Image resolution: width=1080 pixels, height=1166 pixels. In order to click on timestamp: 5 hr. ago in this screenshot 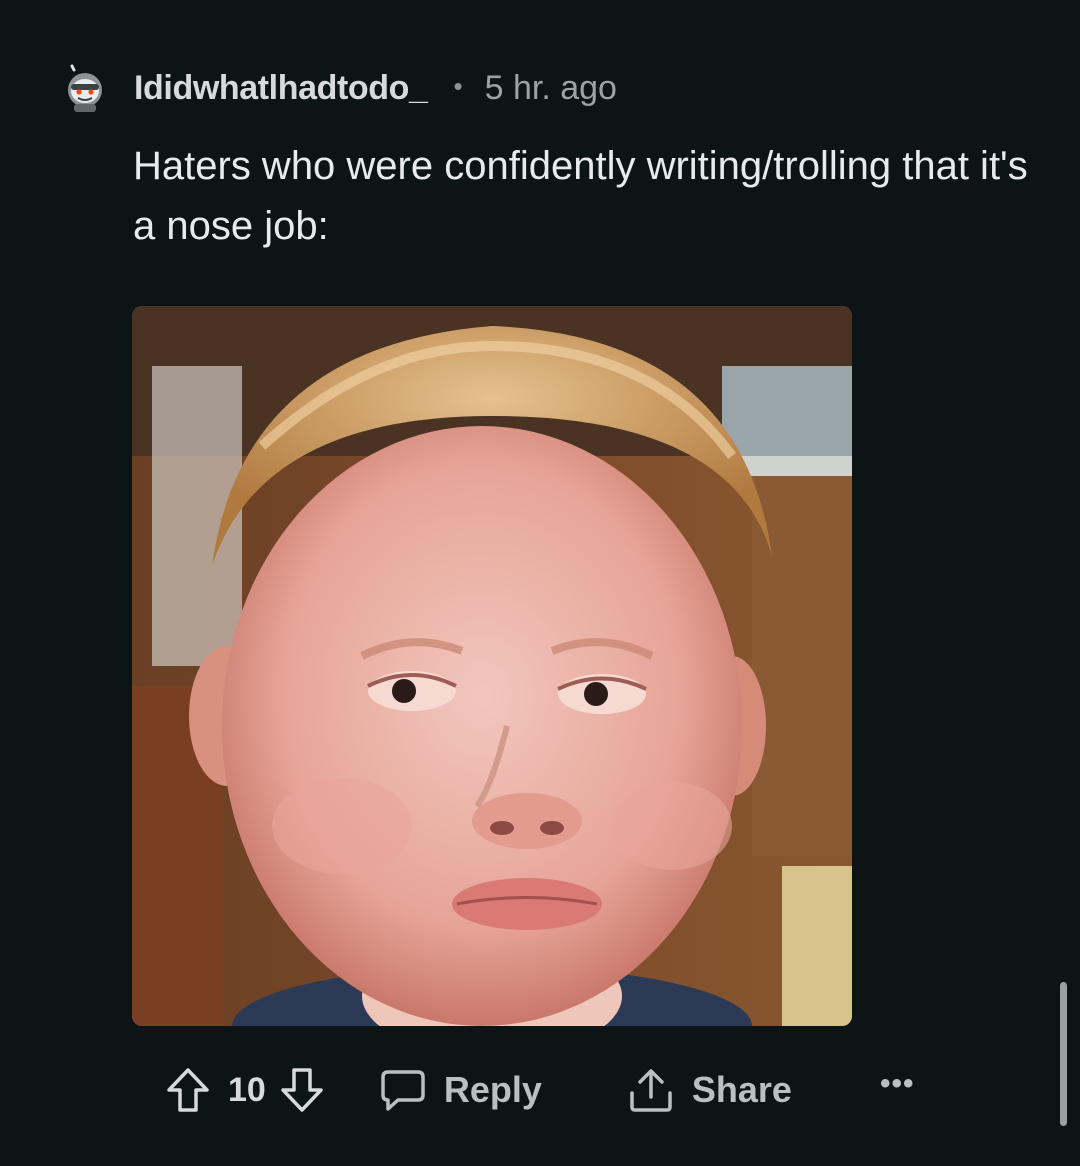, I will do `click(550, 87)`.